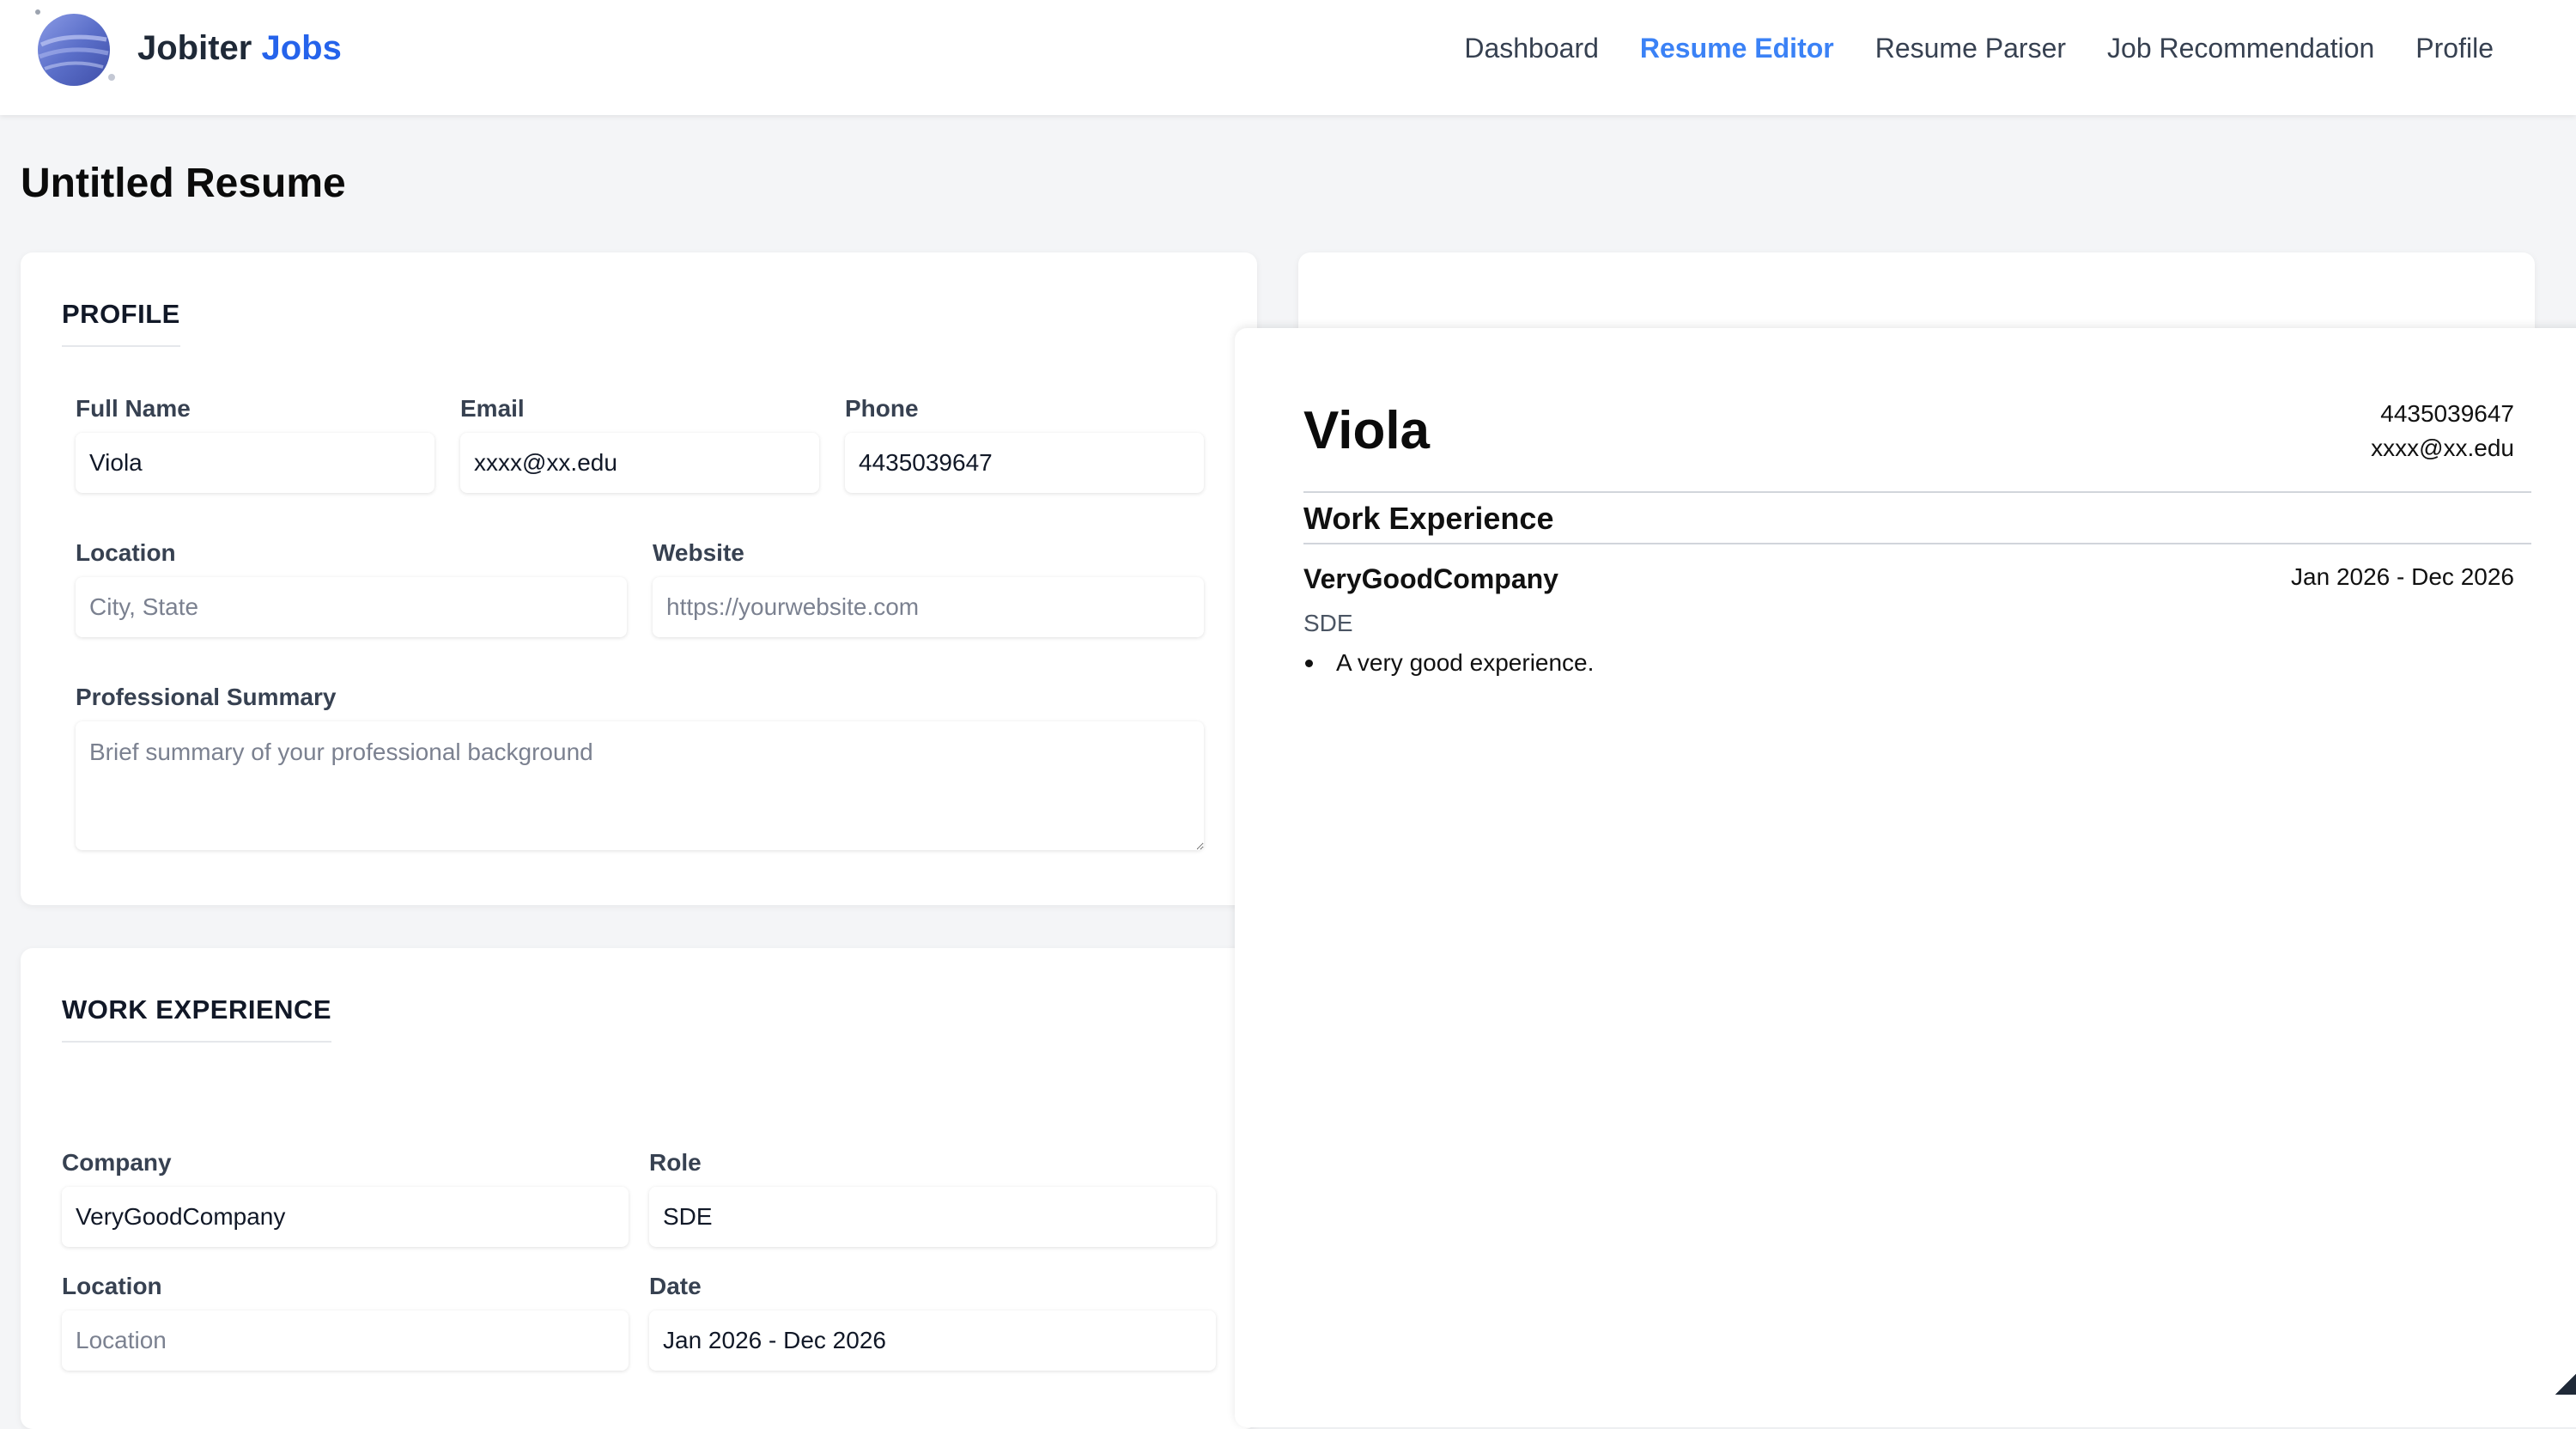  I want to click on date-input, so click(932, 1341).